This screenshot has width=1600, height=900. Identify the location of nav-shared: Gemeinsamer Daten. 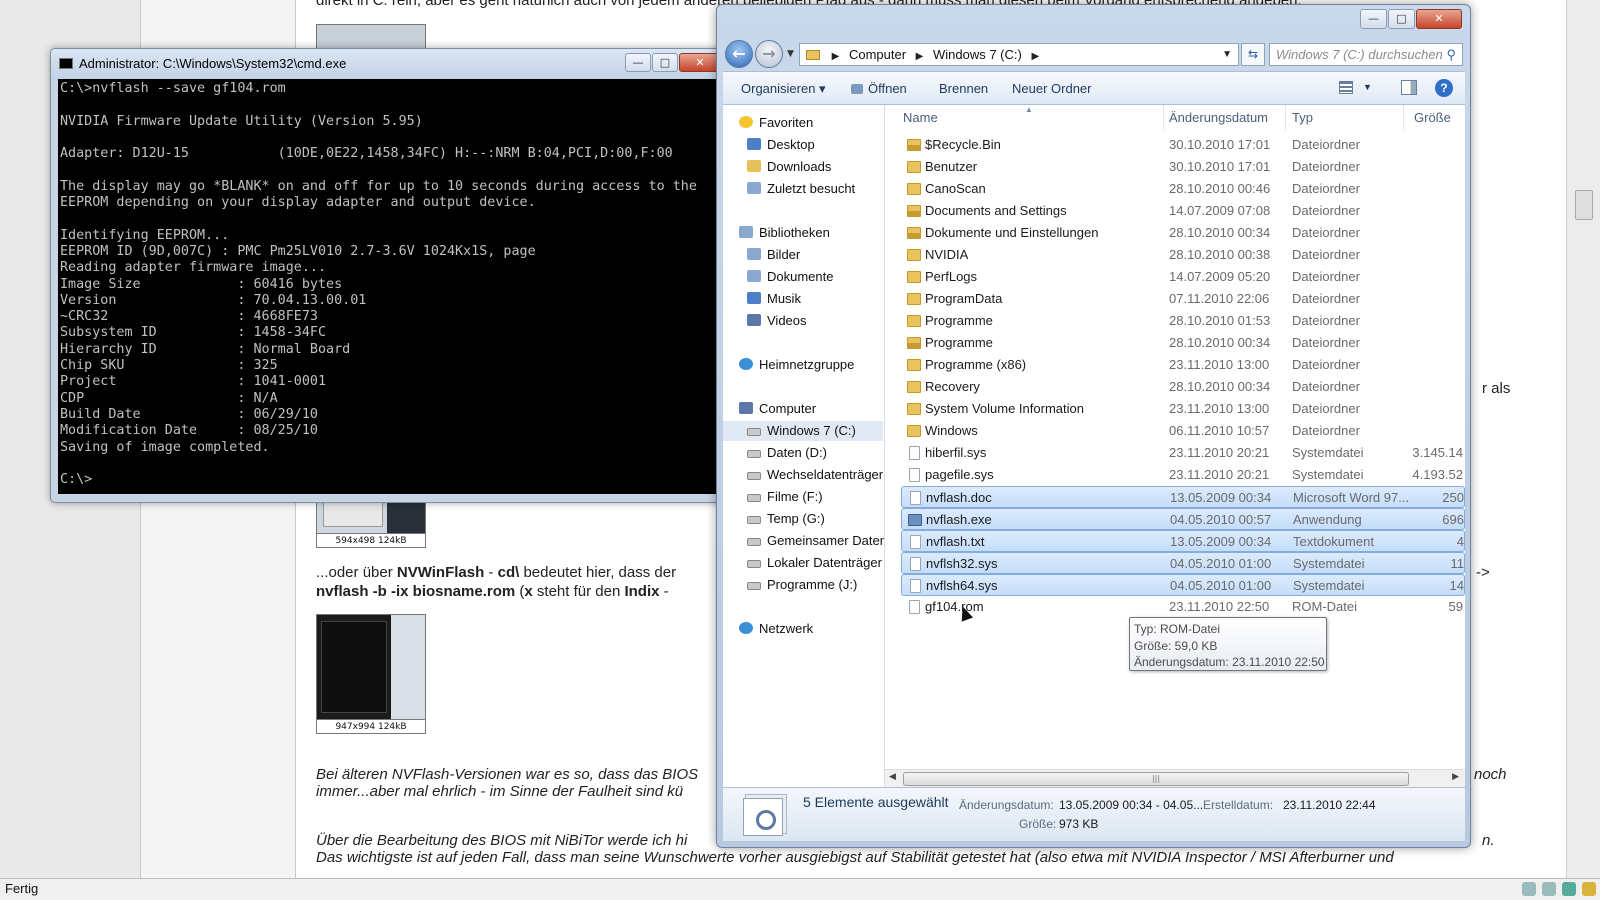
(815, 541).